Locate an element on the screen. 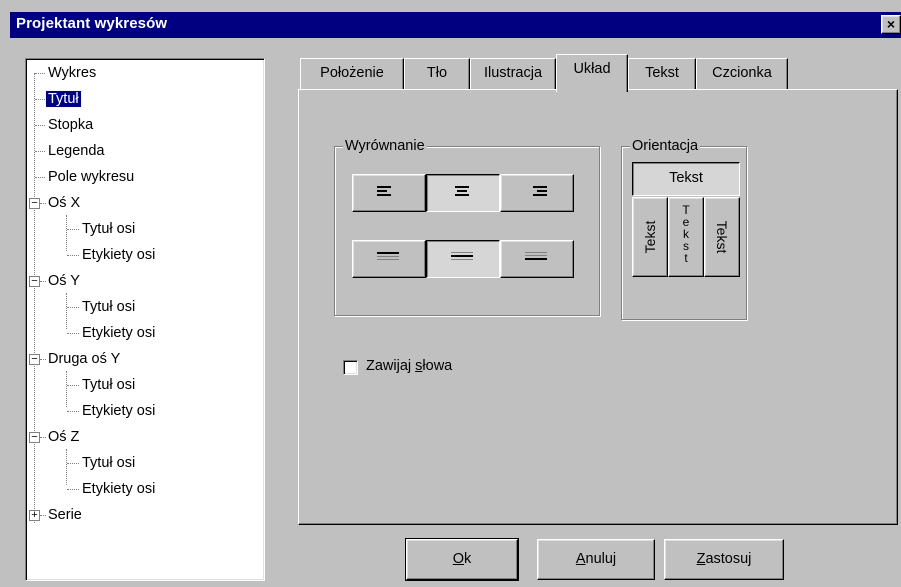  tree-item-os-x-etykiety: Etykiety osi is located at coordinates (118, 255).